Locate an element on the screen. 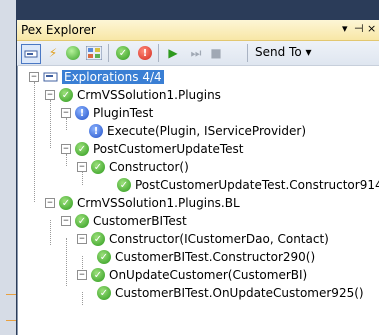  tree-item-label: CustomerBITest.OnUpdateCustomer925() is located at coordinates (239, 293).